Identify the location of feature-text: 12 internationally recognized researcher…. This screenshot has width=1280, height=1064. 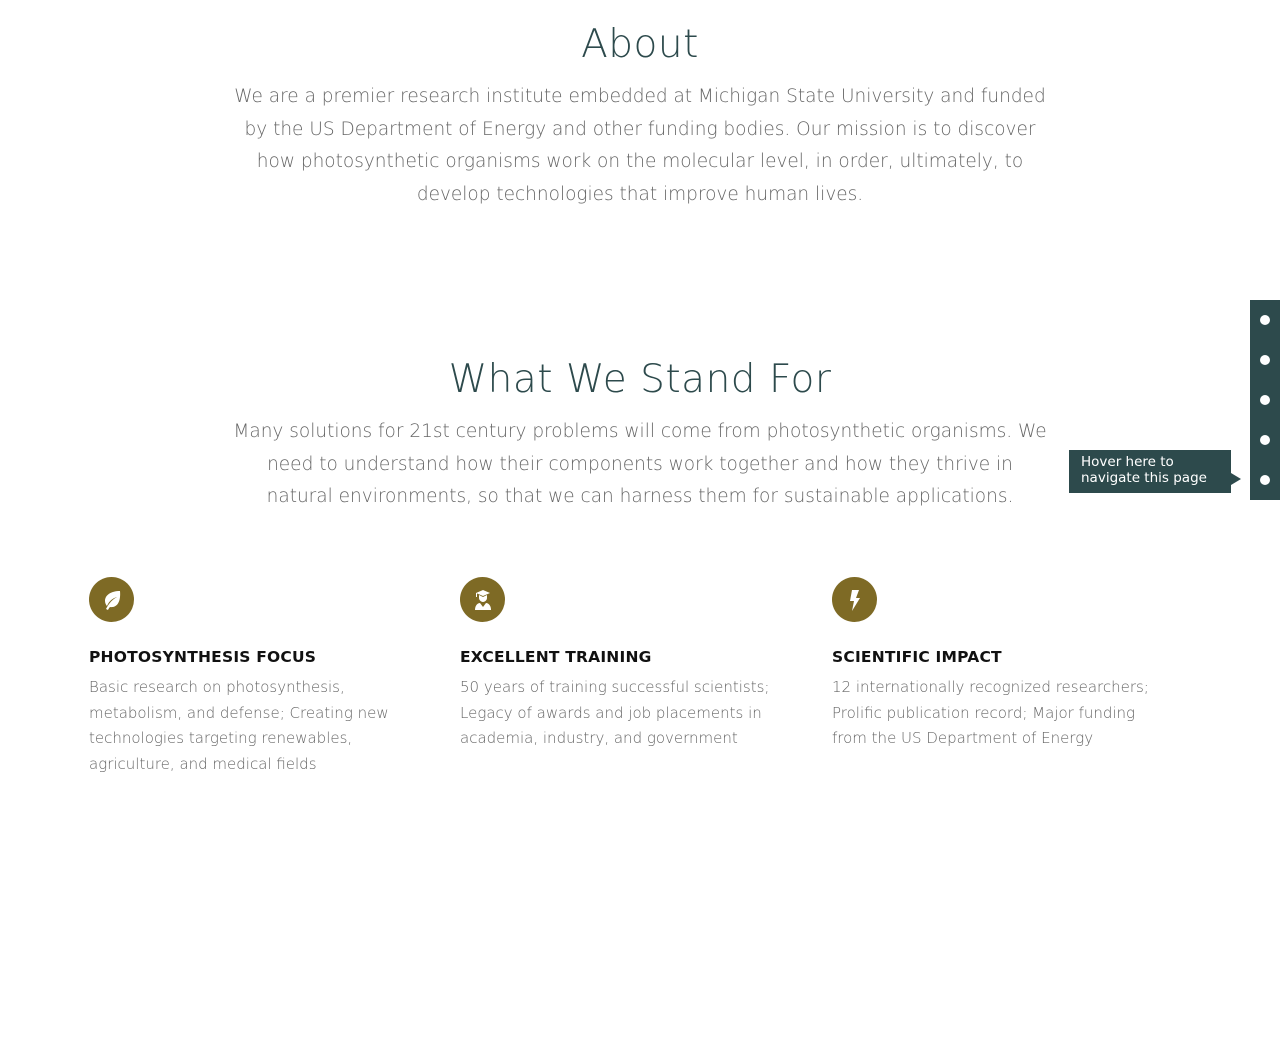
(990, 713).